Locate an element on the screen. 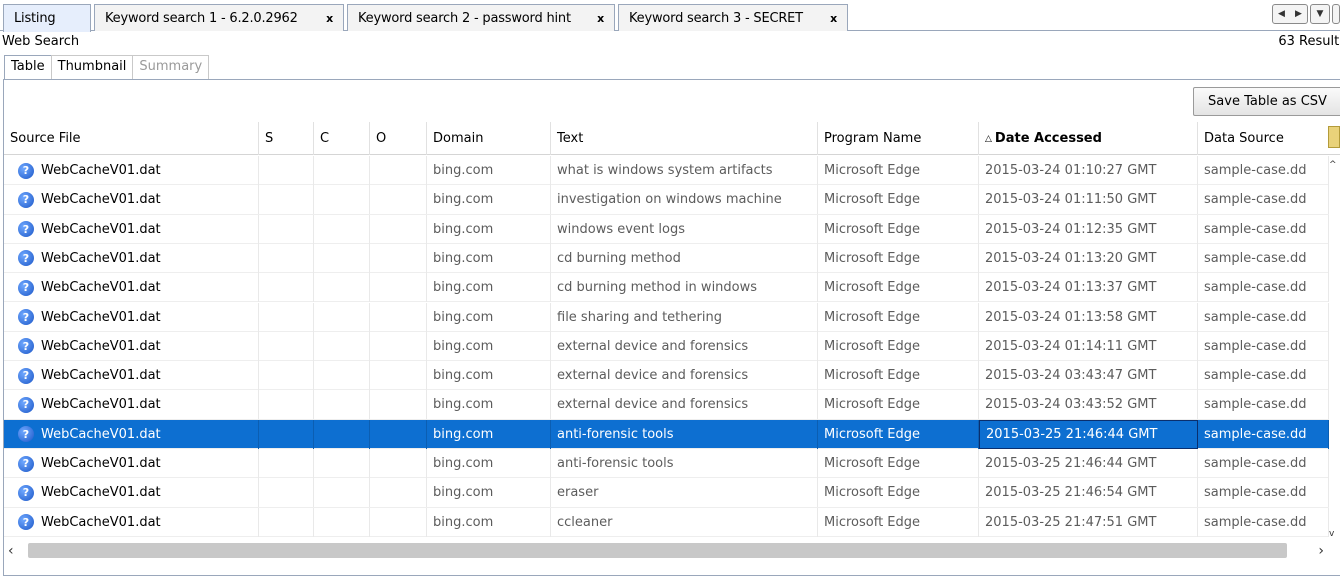  chevron-left-icon: ◀ is located at coordinates (1281, 14).